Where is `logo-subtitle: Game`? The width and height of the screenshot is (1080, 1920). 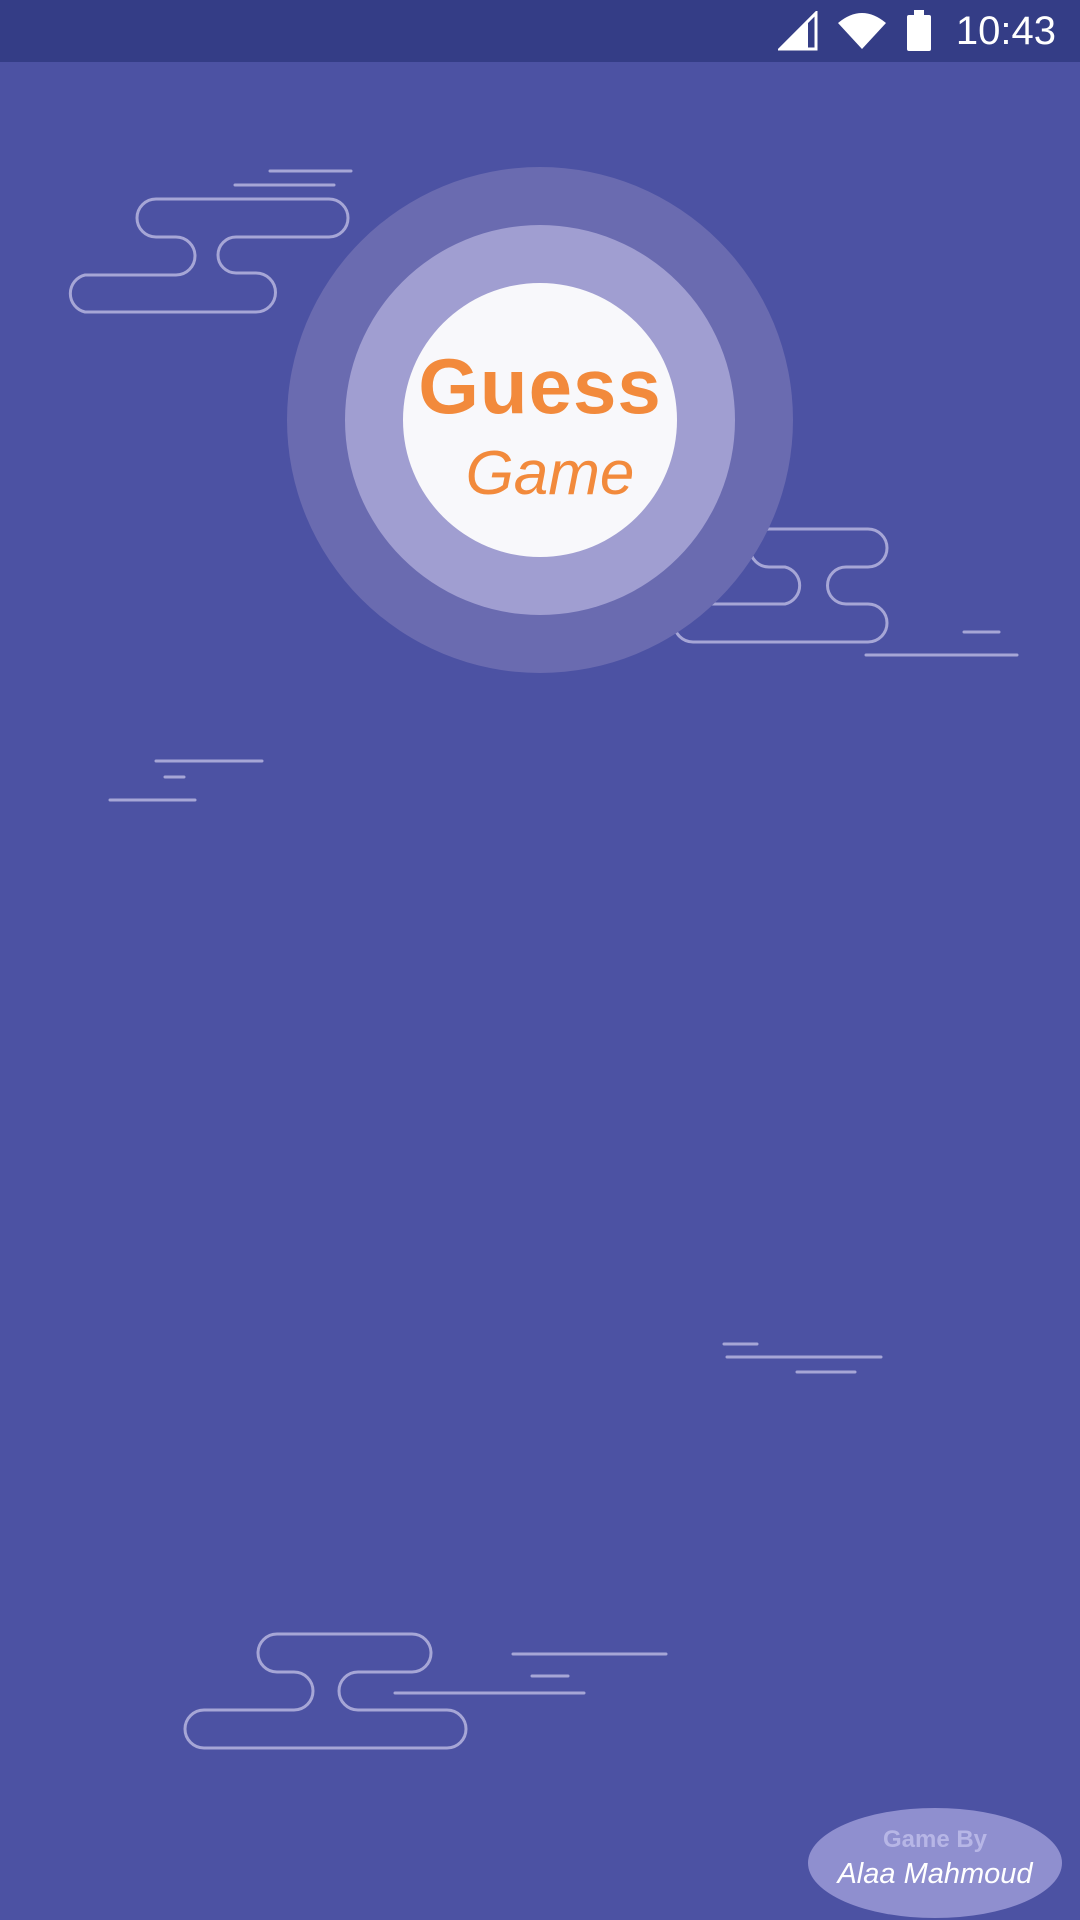 logo-subtitle: Game is located at coordinates (550, 473).